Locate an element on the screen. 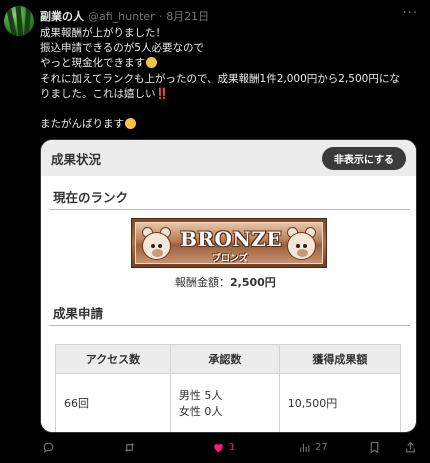 This screenshot has width=430, height=463. reply-icon is located at coordinates (48, 448).